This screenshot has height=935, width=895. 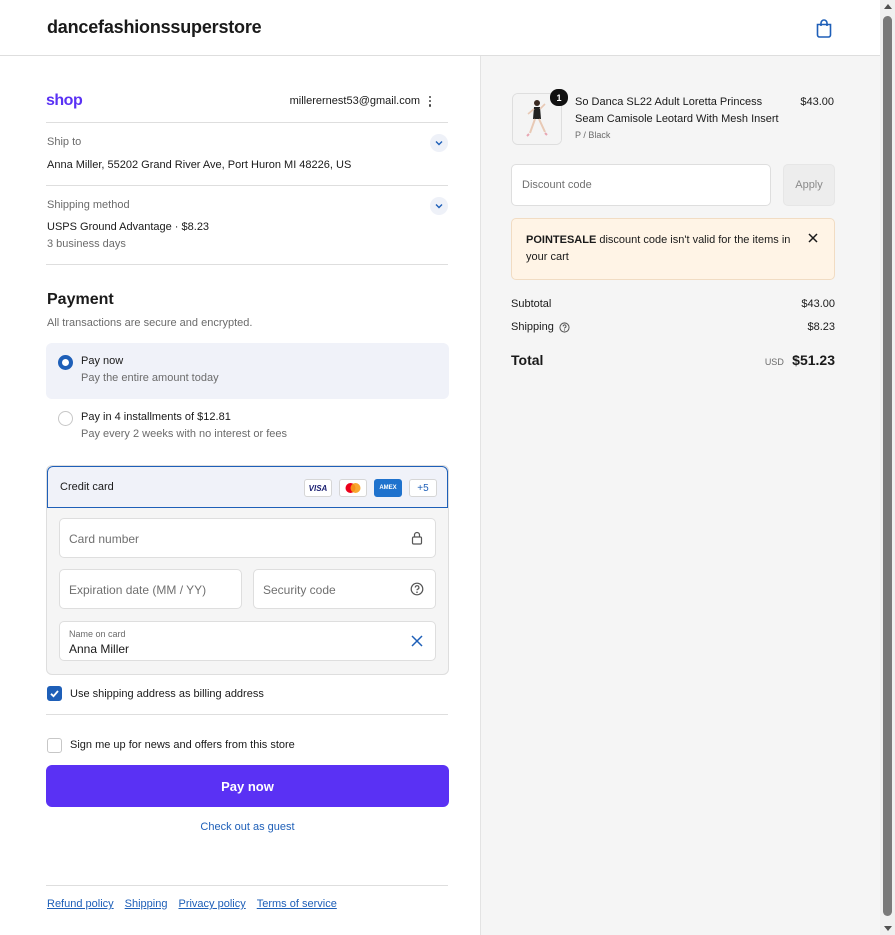 What do you see at coordinates (167, 694) in the screenshot?
I see `billing-address-label: Use shipping address as billing address` at bounding box center [167, 694].